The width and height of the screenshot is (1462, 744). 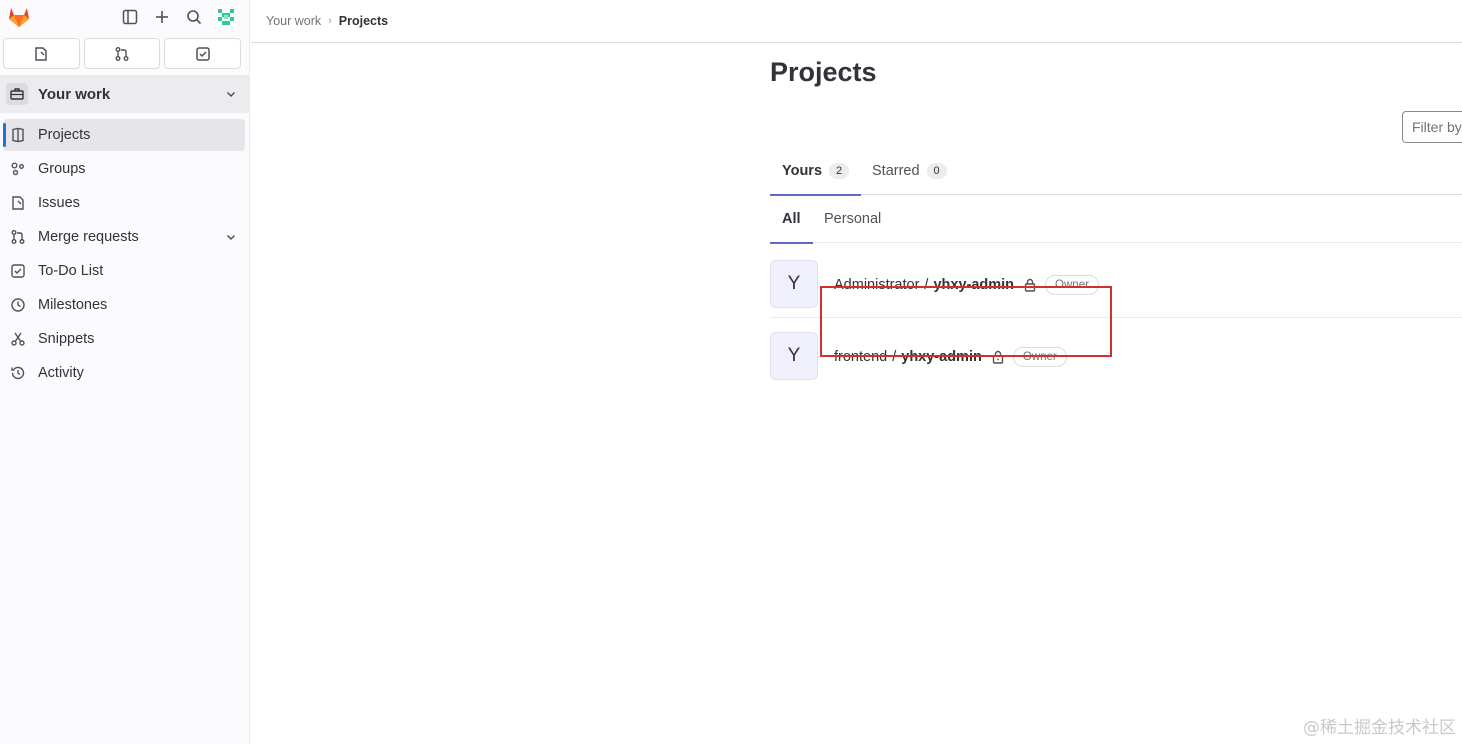 I want to click on search-button, so click(x=194, y=17).